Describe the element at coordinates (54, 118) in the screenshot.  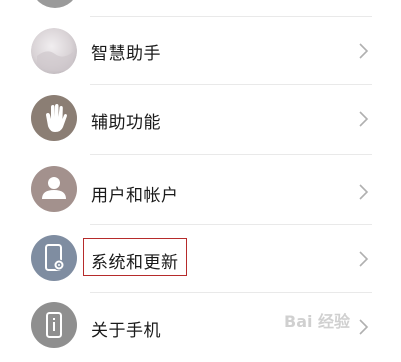
I see `hand-icon` at that location.